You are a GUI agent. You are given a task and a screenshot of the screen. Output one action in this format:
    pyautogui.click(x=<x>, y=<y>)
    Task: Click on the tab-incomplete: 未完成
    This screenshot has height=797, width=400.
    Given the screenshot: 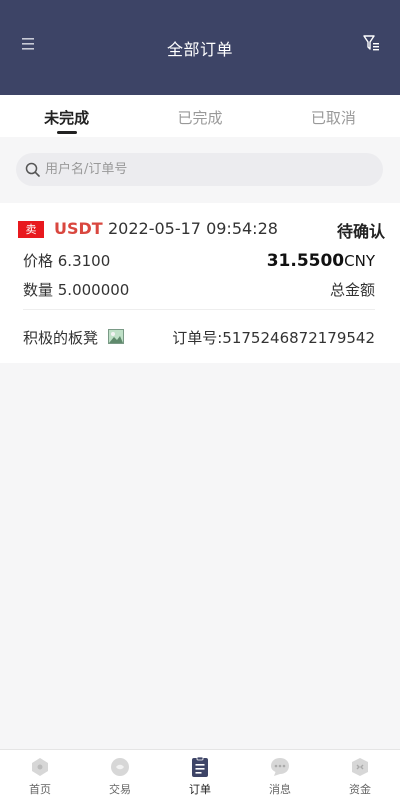 What is the action you would take?
    pyautogui.click(x=66, y=116)
    